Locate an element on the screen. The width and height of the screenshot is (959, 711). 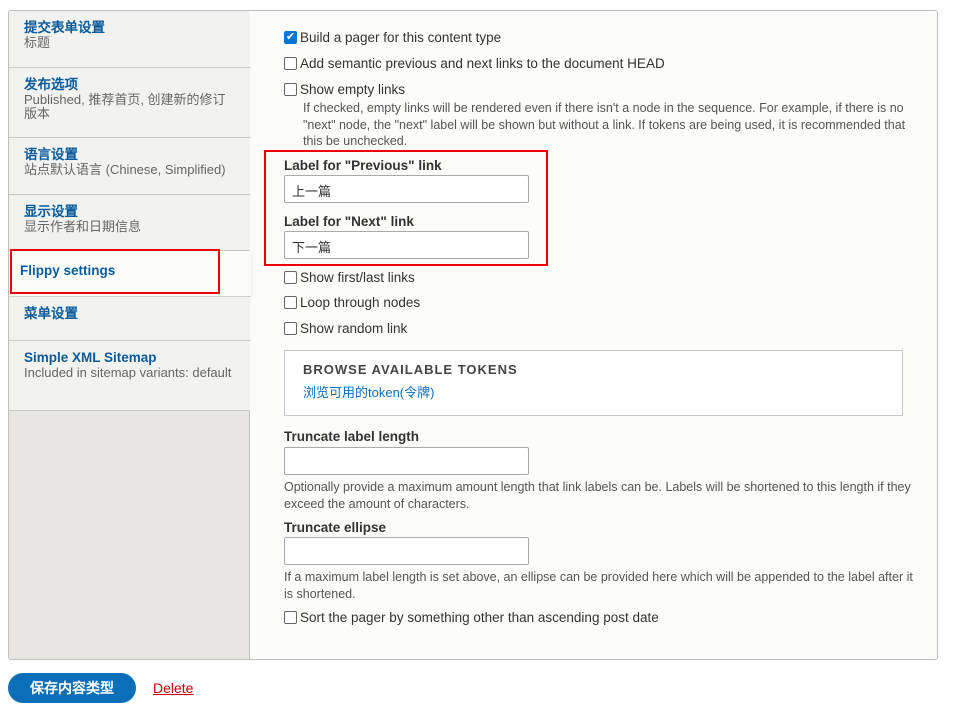
random-link-checkbox: Show random link is located at coordinates (345, 328).